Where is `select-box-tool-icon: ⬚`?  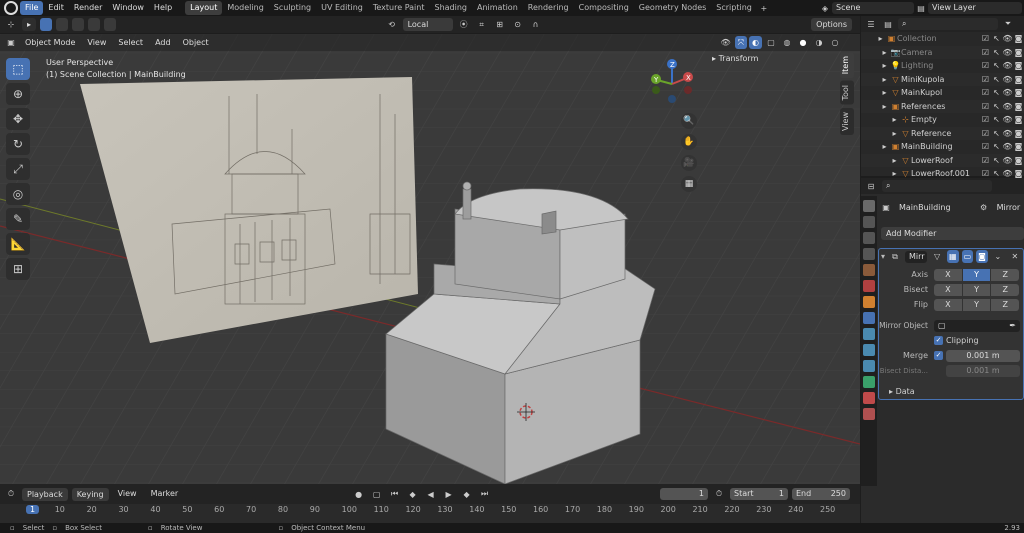 select-box-tool-icon: ⬚ is located at coordinates (18, 69).